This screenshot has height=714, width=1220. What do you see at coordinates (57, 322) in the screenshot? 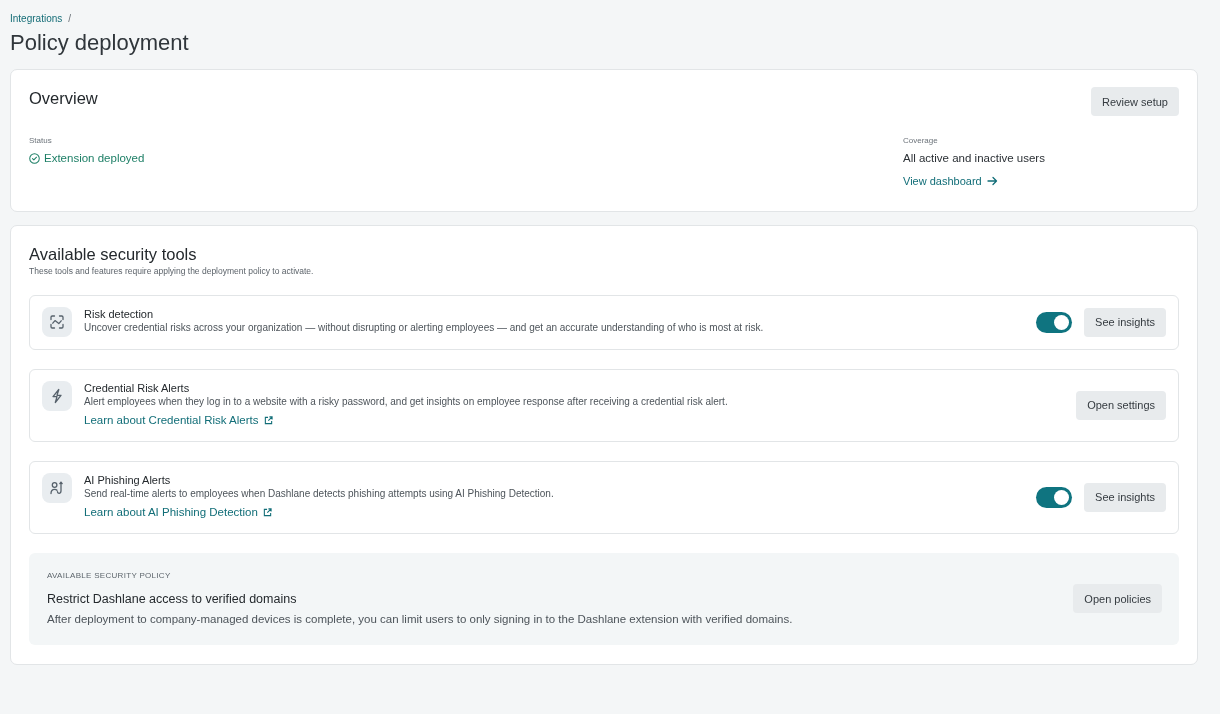
I see `scan-icon` at bounding box center [57, 322].